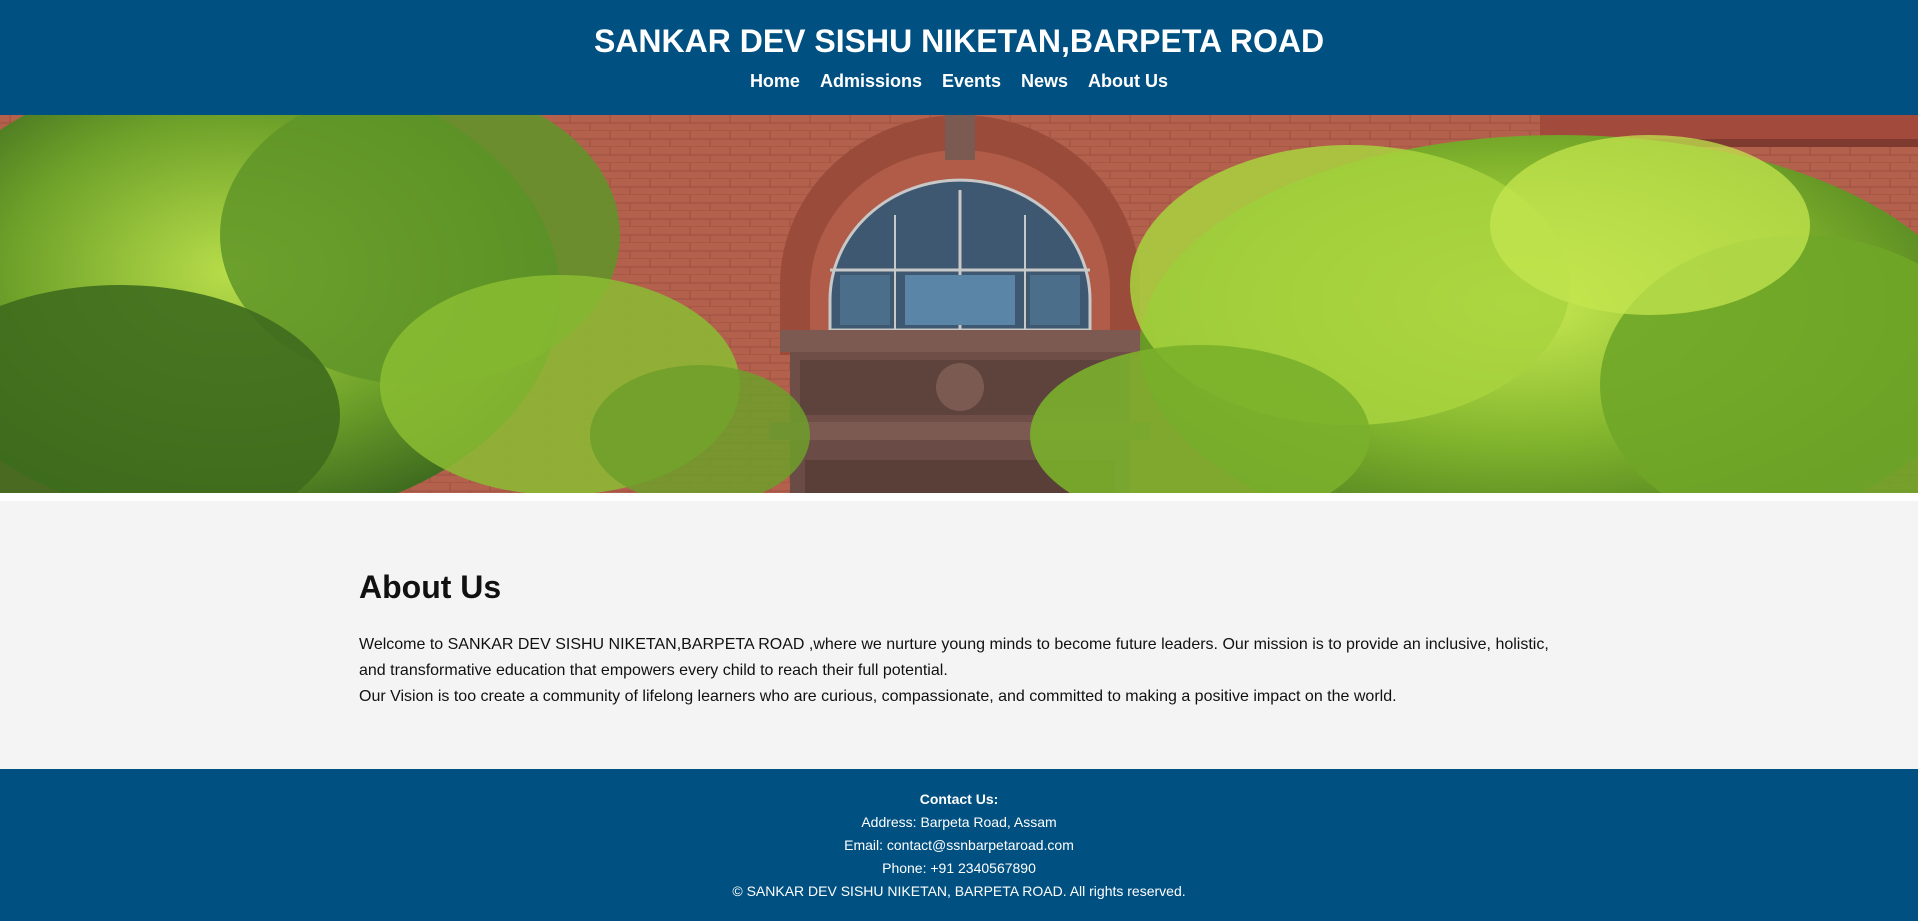 This screenshot has width=1918, height=921. What do you see at coordinates (775, 81) in the screenshot?
I see `nav-home-link: Home` at bounding box center [775, 81].